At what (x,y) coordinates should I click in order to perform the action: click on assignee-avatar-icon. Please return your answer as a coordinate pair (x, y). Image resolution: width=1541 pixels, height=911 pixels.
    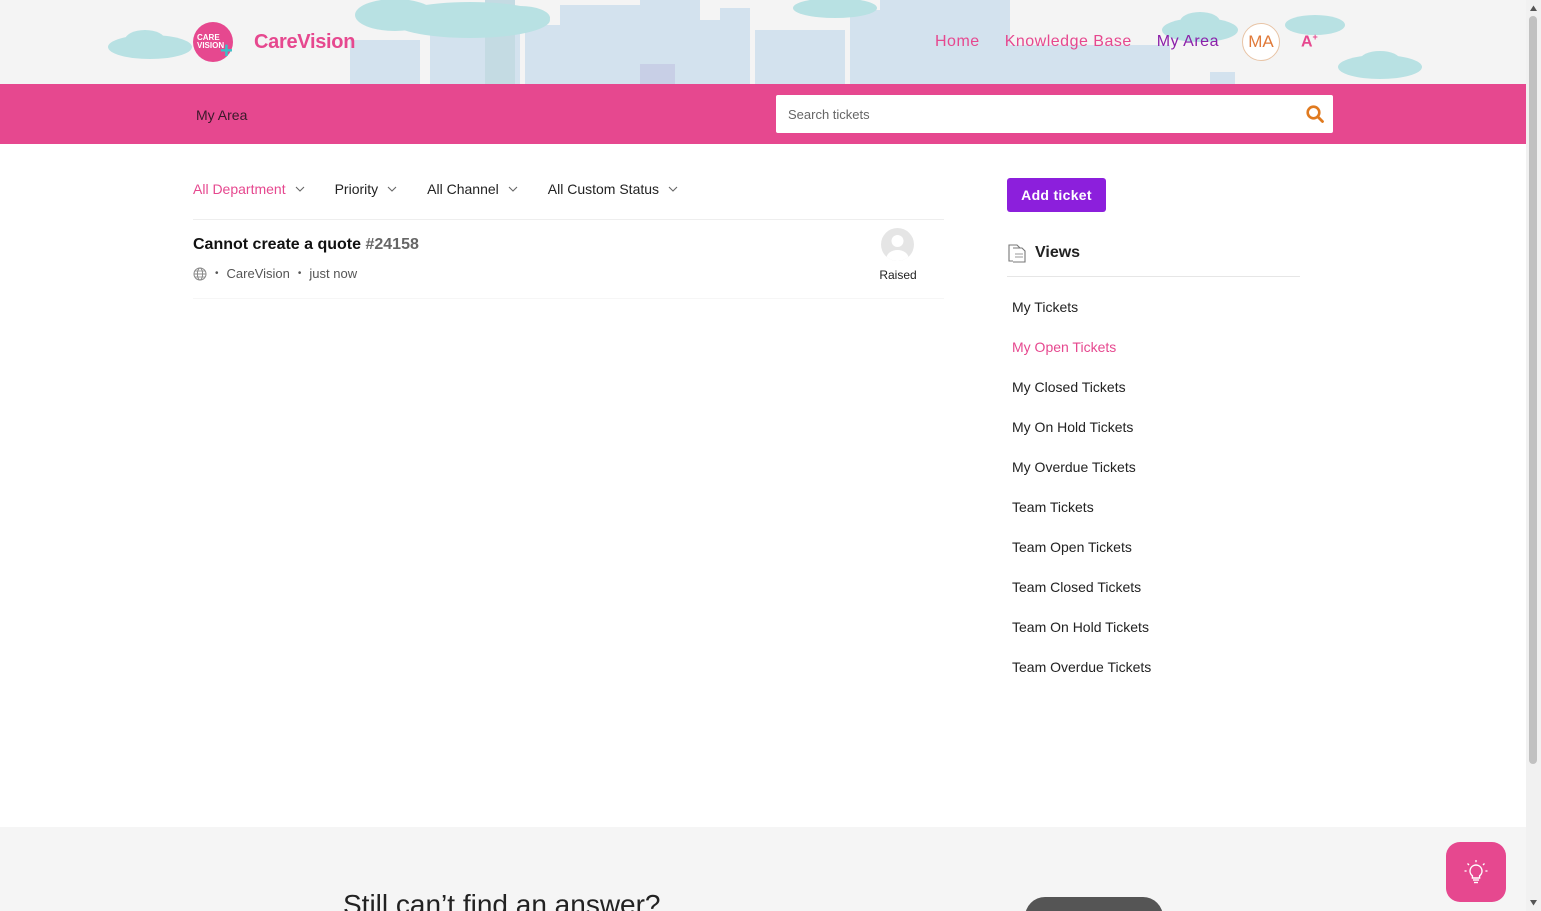
    Looking at the image, I should click on (897, 244).